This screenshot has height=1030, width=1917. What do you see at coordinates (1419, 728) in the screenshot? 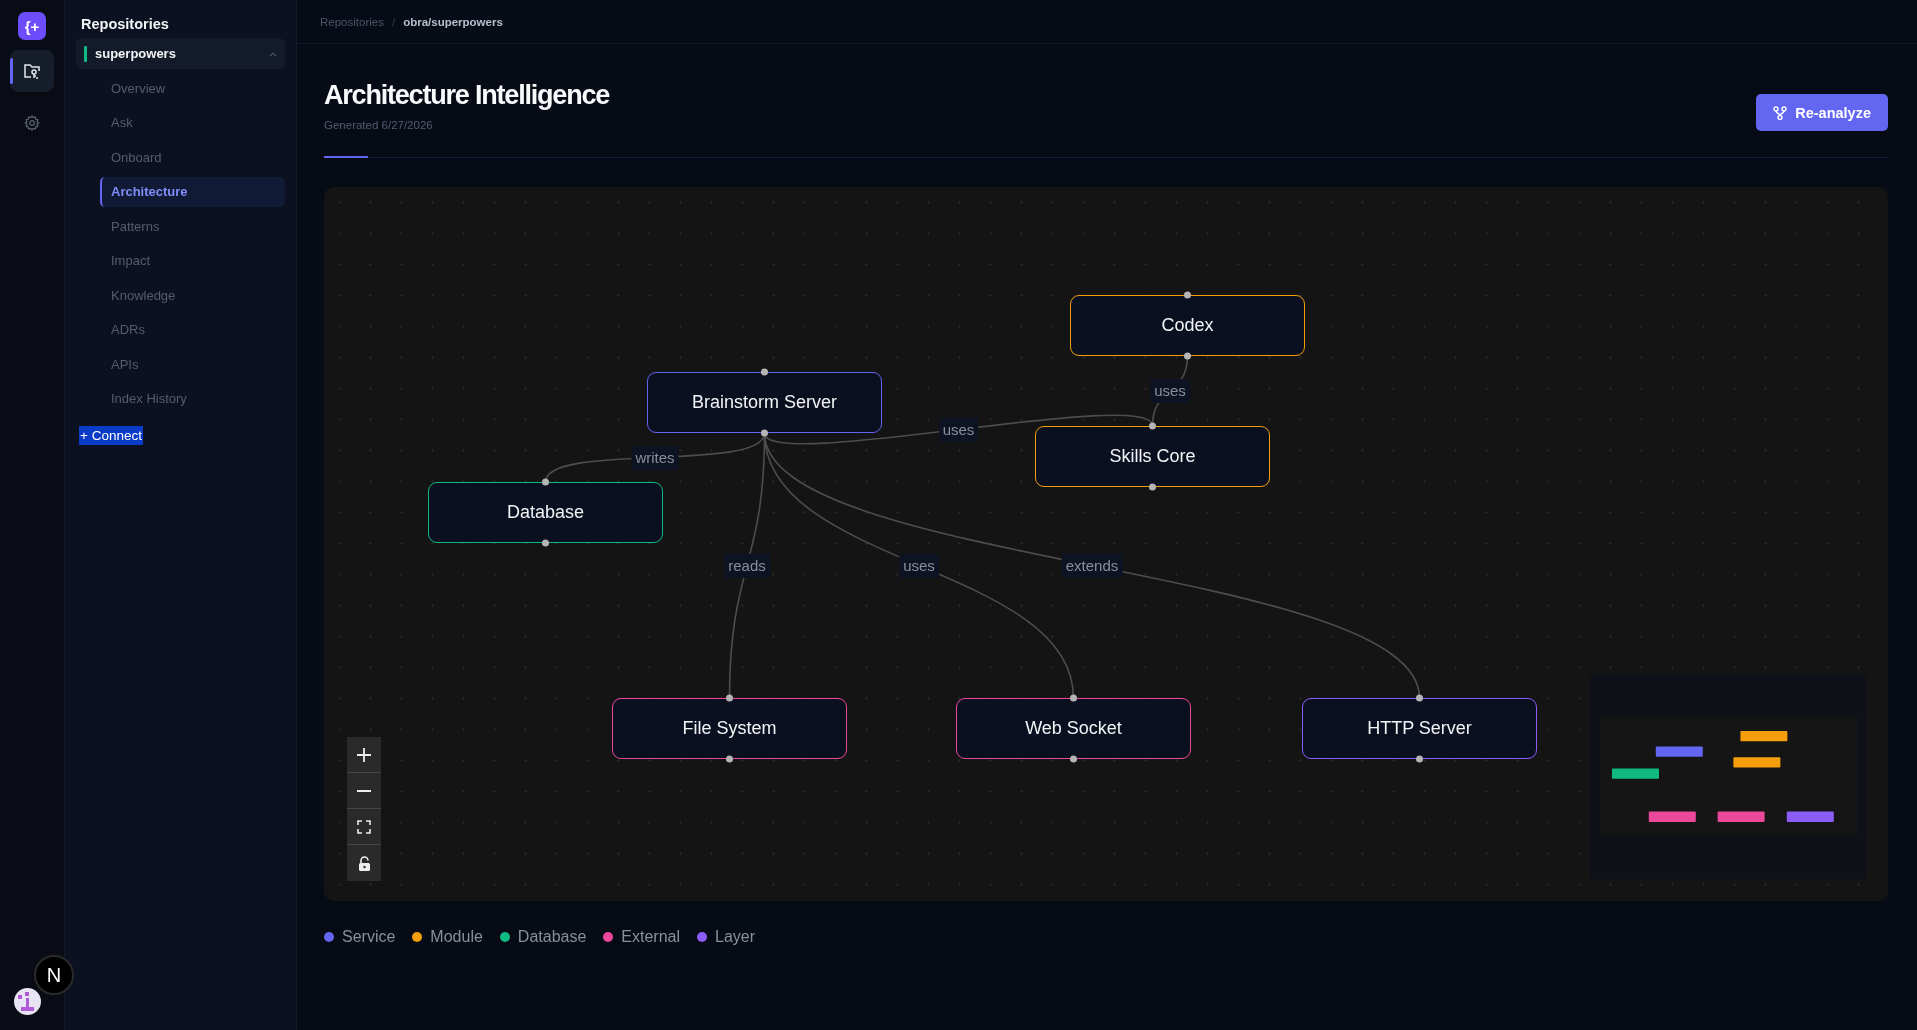
I see `graph-node: HTTP Server` at bounding box center [1419, 728].